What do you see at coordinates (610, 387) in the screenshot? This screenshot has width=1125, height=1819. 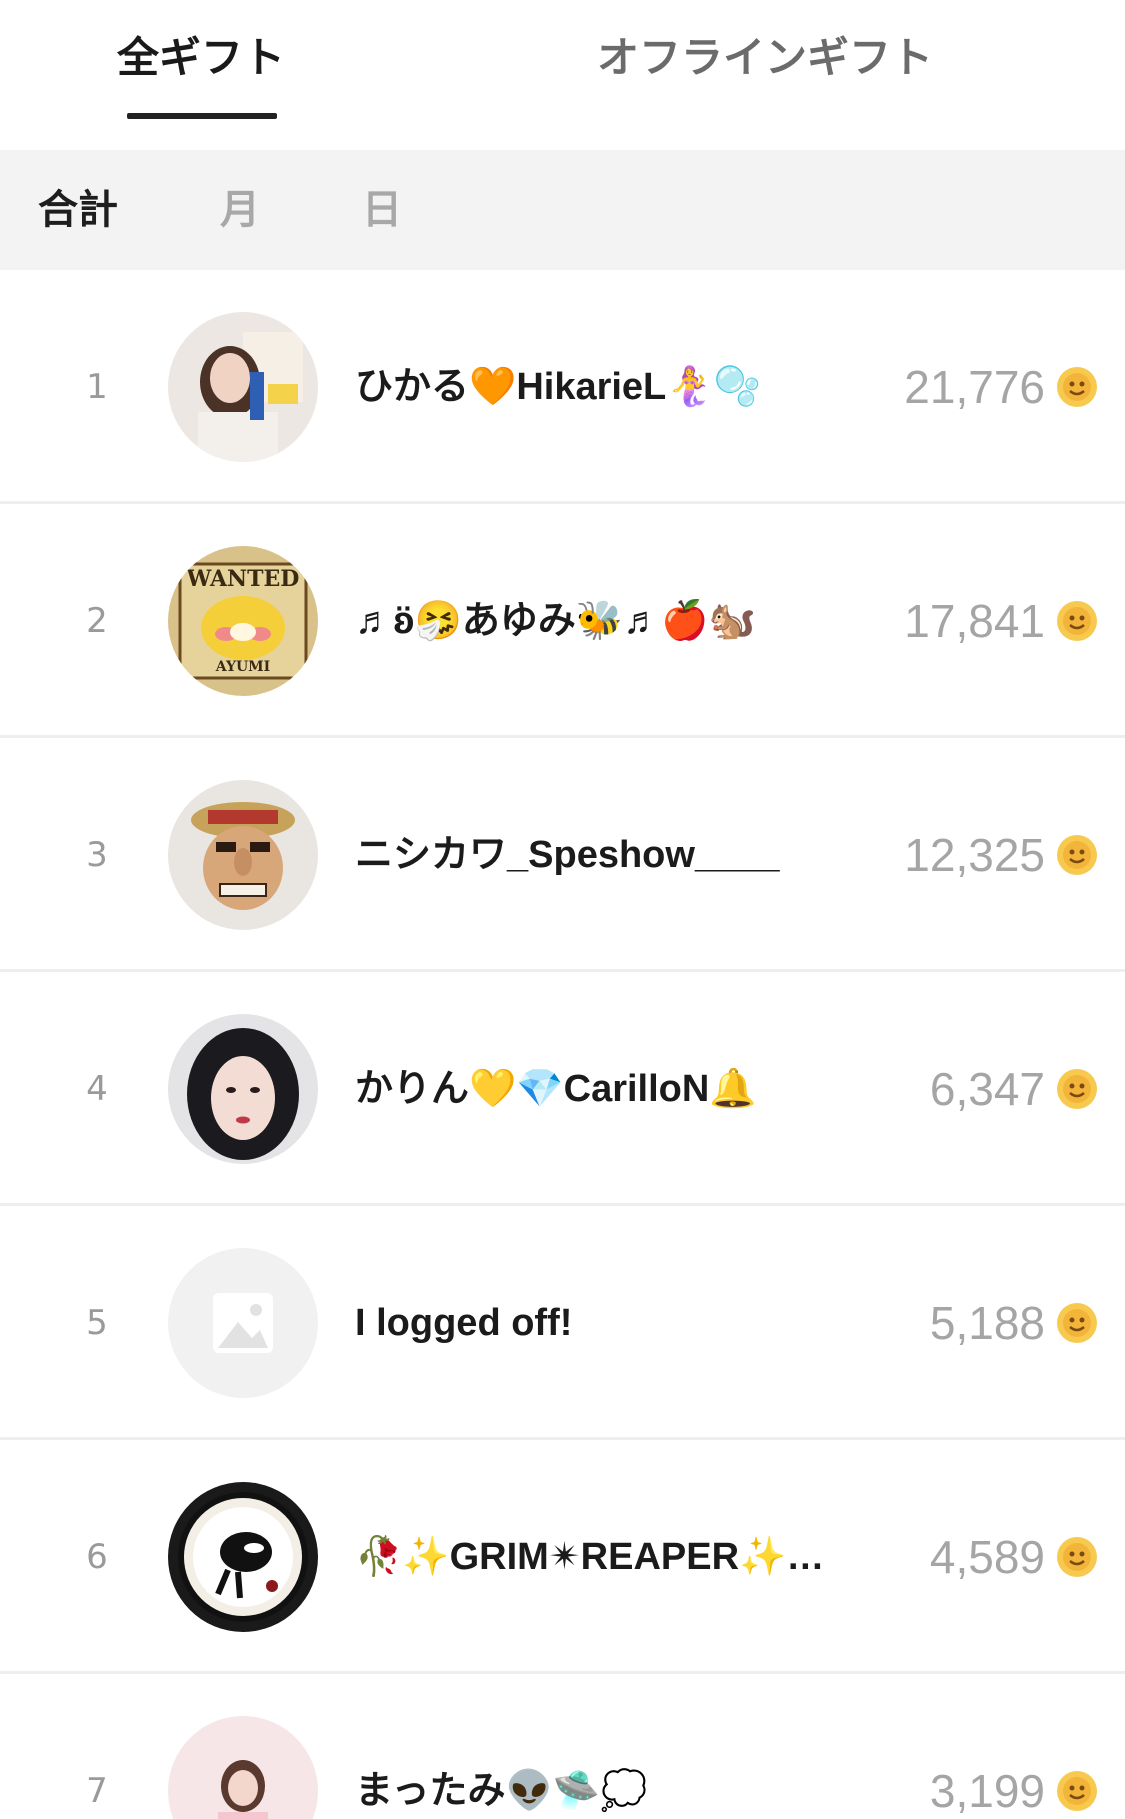 I see `user-name: ひかる🧡HikarieL🧜‍♀️🫧` at bounding box center [610, 387].